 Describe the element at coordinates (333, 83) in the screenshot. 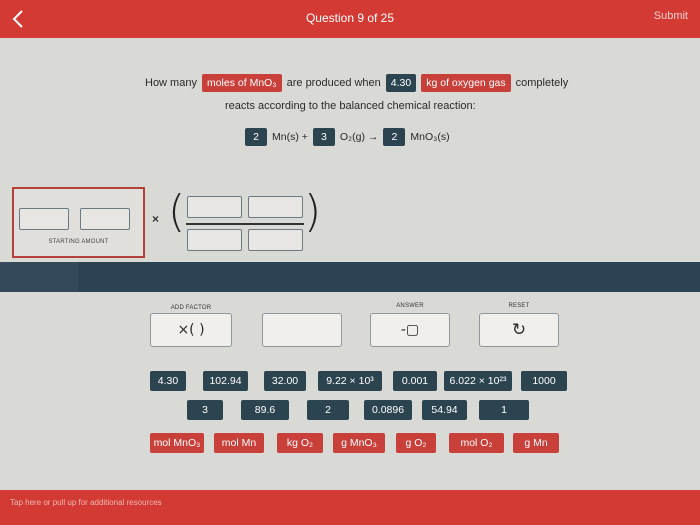

I see `question-text: are produced when` at that location.